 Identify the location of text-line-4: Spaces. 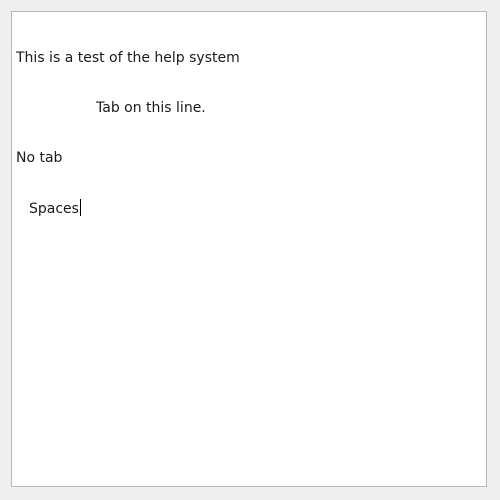
(54, 209).